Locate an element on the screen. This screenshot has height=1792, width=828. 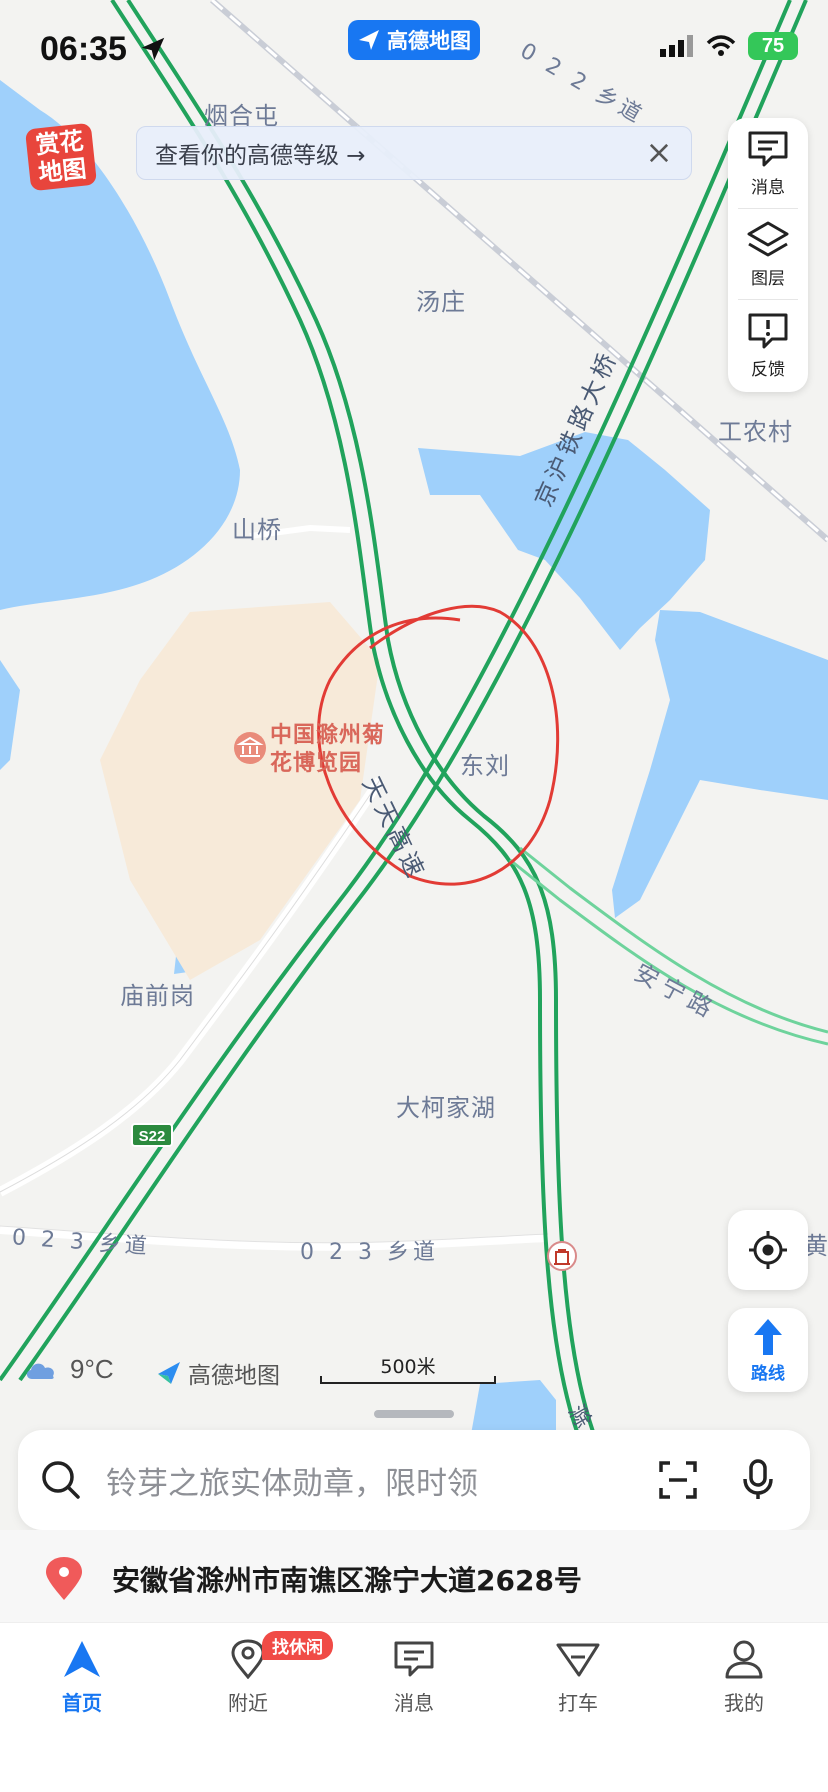
tab-messages: 消息 is located at coordinates (414, 1677).